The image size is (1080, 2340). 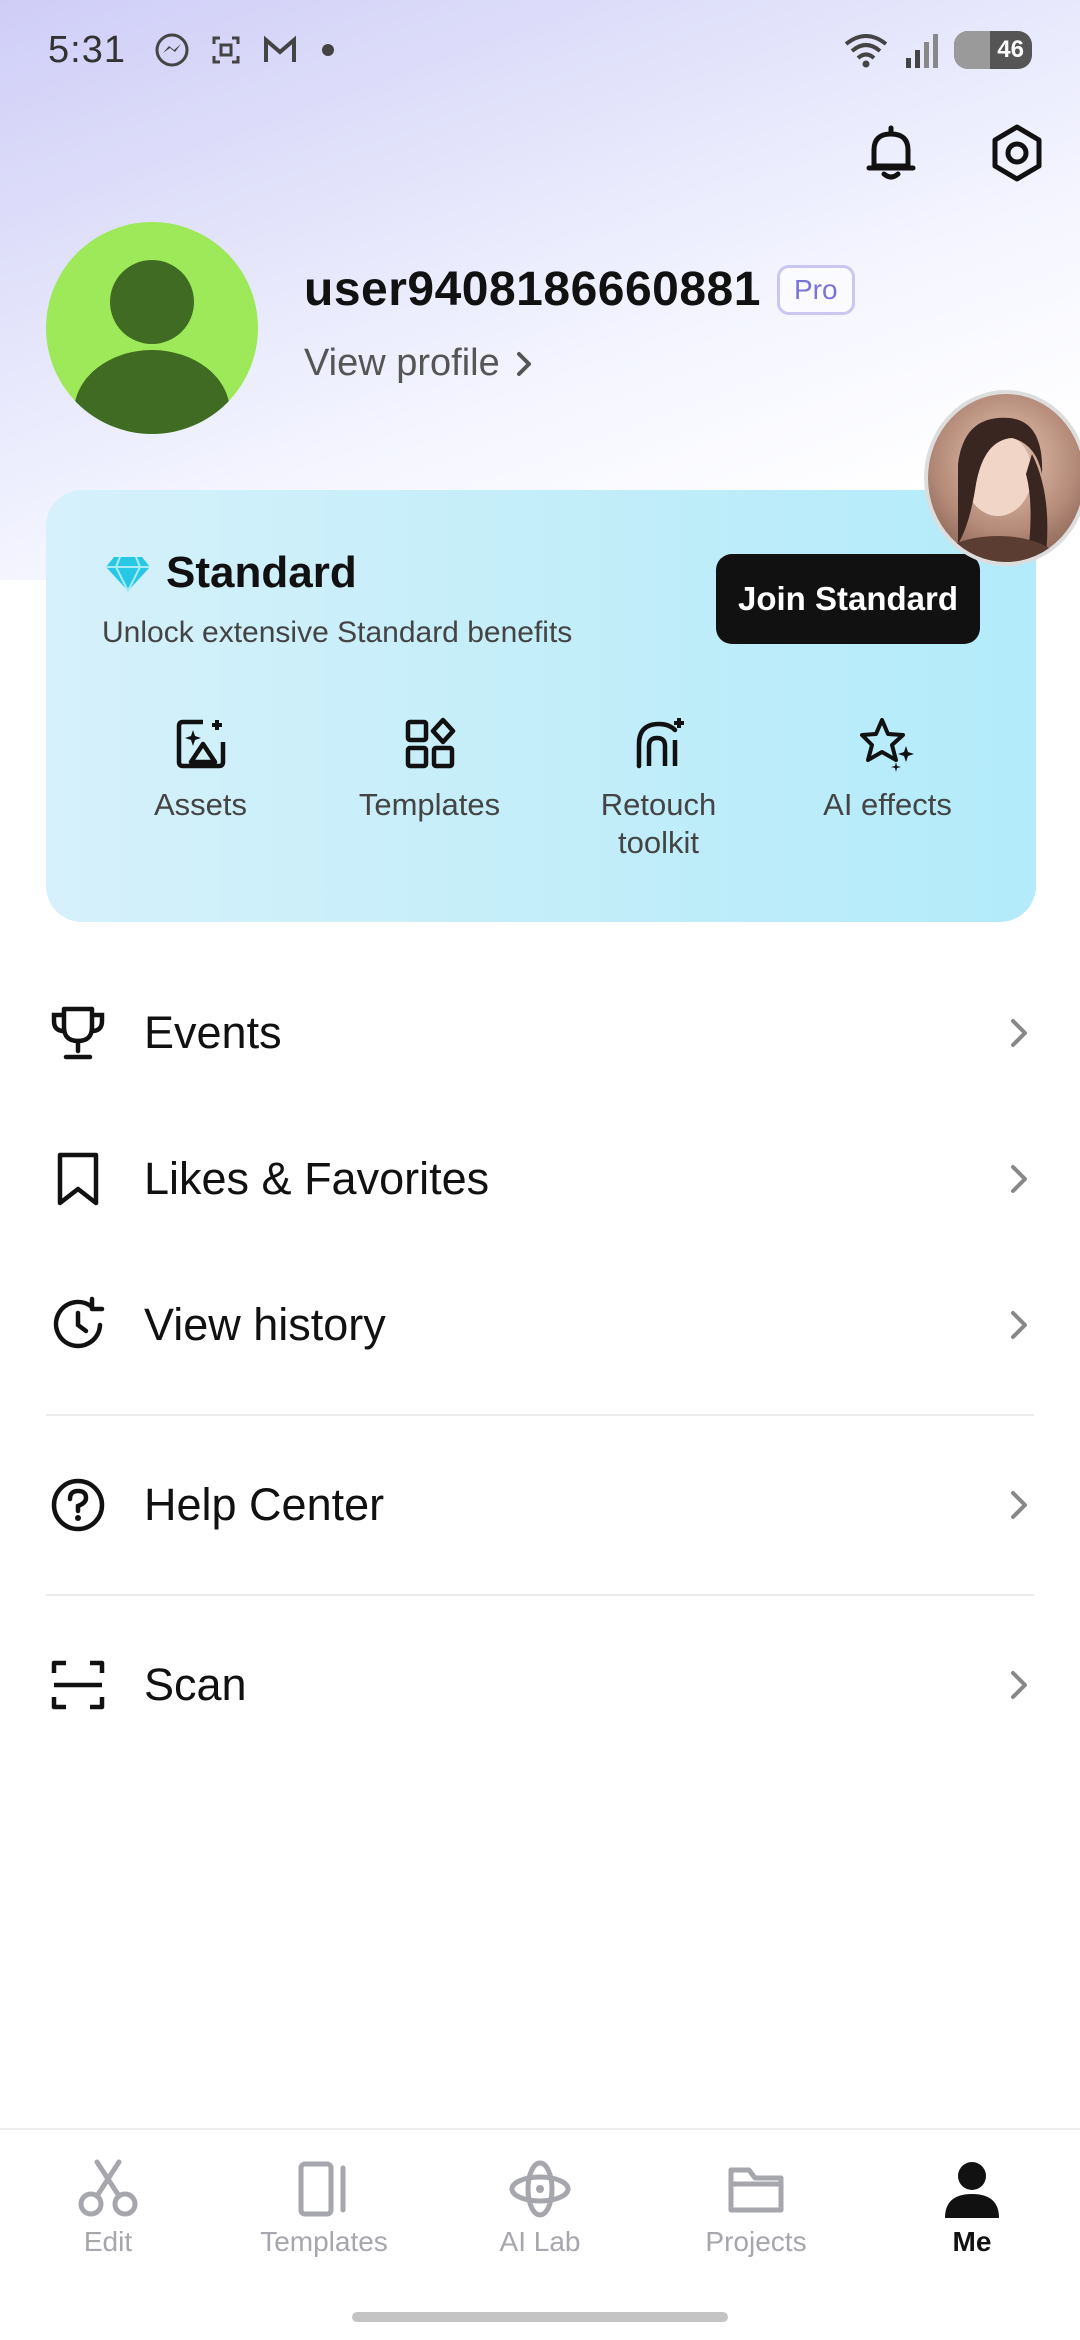 I want to click on benefit-label: Assets, so click(x=200, y=804).